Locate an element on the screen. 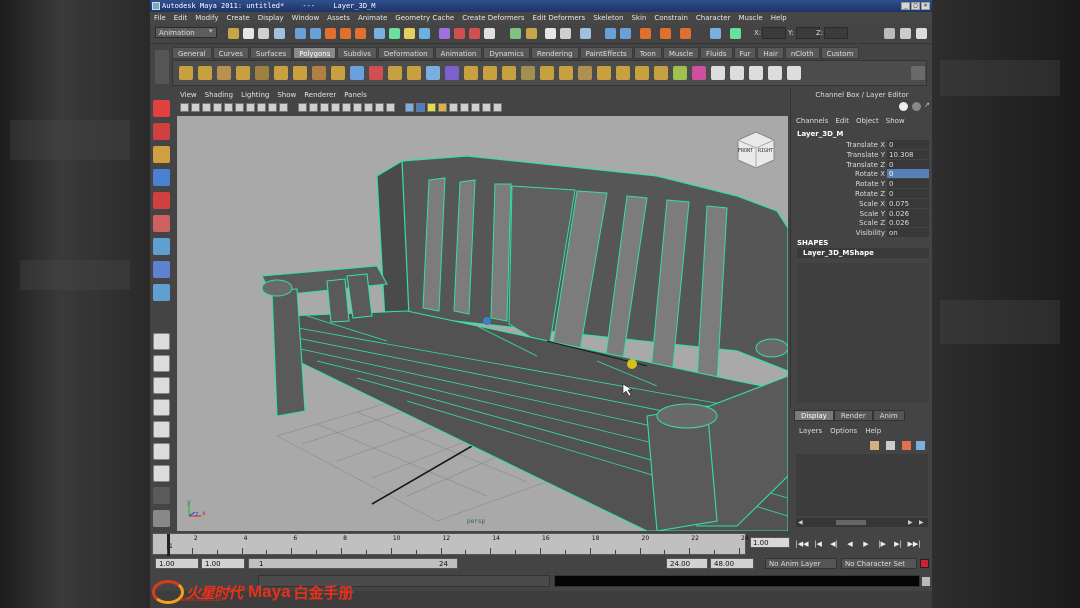 The image size is (1080, 608). layout-icon is located at coordinates (903, 106).